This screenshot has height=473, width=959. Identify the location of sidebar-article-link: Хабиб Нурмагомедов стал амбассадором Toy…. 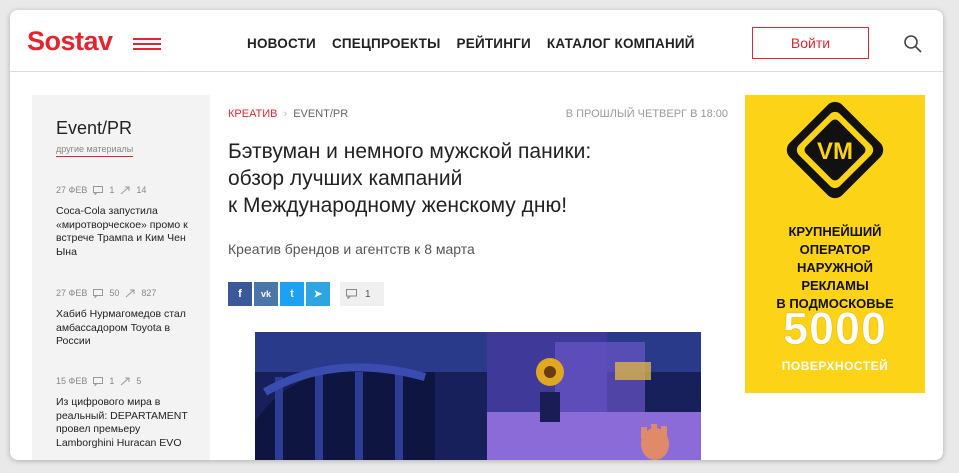
(126, 328).